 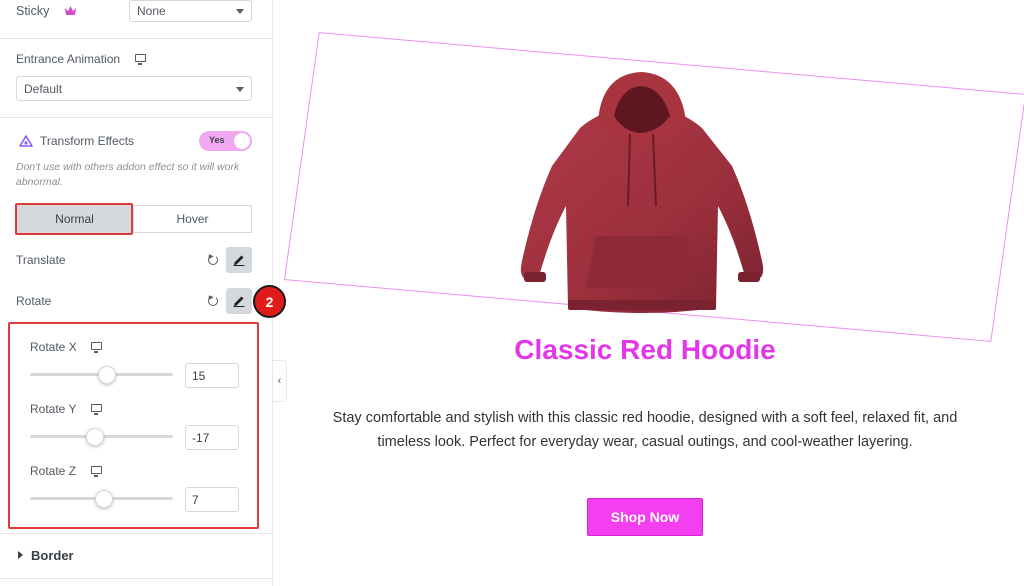 What do you see at coordinates (212, 437) in the screenshot?
I see `rotate-y-input: -17` at bounding box center [212, 437].